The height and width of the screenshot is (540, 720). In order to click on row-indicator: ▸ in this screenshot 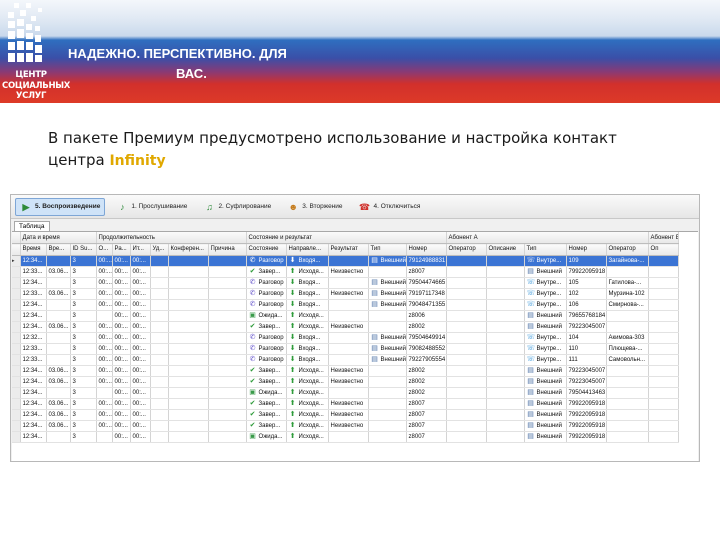, I will do `click(16, 261)`.